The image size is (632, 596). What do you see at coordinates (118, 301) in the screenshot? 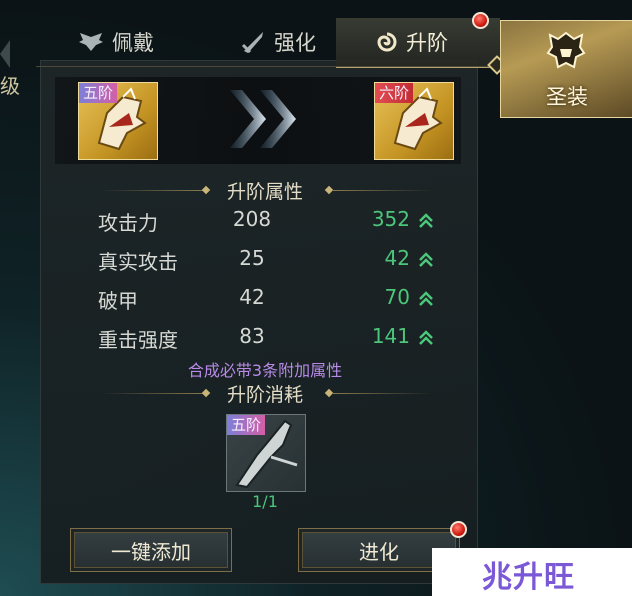
I see `stat-name: 破甲` at bounding box center [118, 301].